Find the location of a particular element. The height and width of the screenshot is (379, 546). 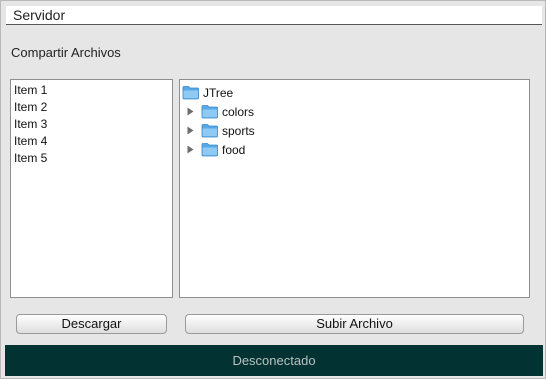

download-button: Descargar is located at coordinates (91, 324).